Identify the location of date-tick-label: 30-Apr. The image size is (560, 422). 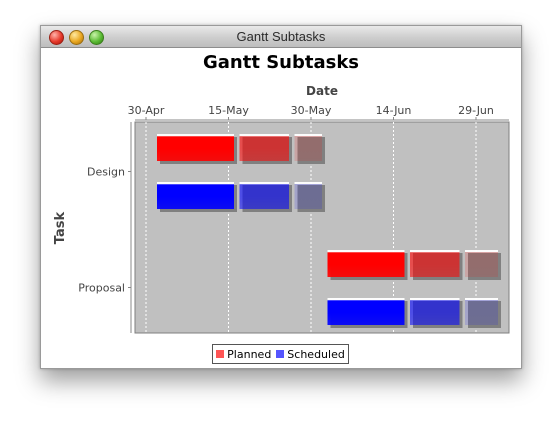
(146, 110).